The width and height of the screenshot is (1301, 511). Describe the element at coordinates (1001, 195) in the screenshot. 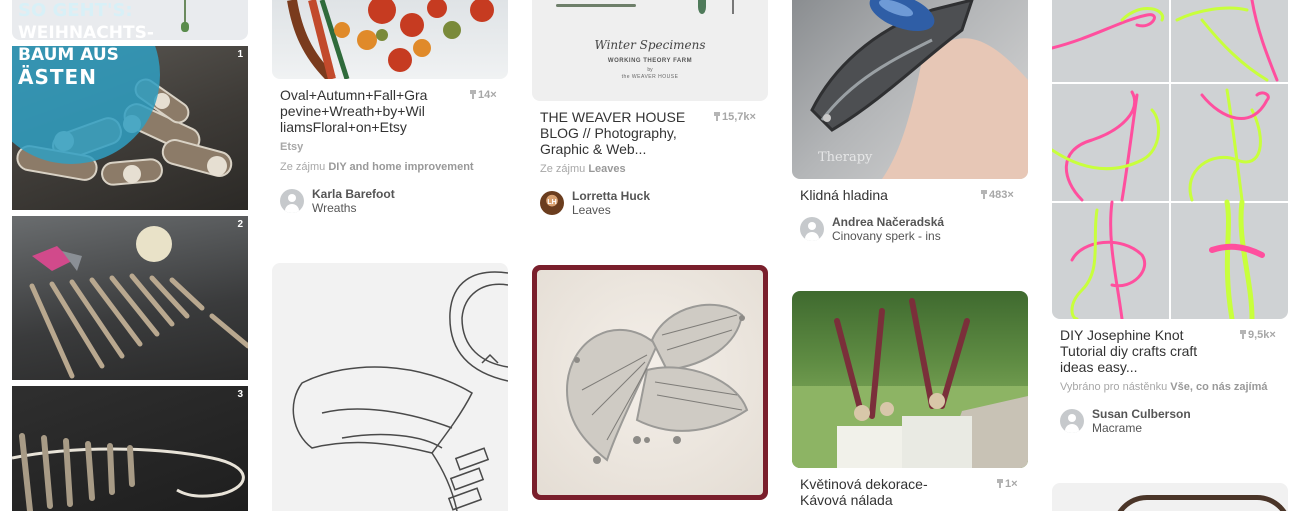

I see `repin-count-text: 483×` at that location.